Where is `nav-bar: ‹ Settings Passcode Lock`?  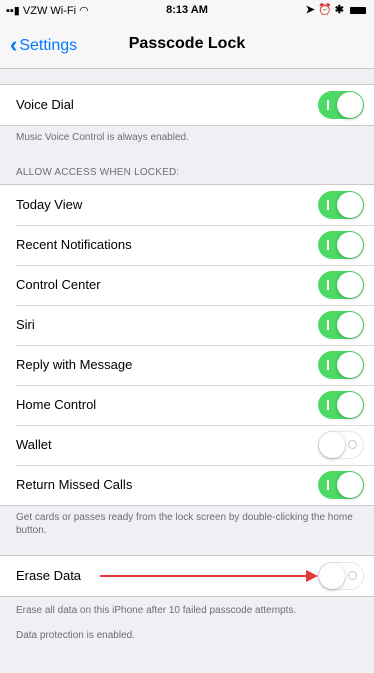
nav-bar: ‹ Settings Passcode Lock is located at coordinates (187, 44).